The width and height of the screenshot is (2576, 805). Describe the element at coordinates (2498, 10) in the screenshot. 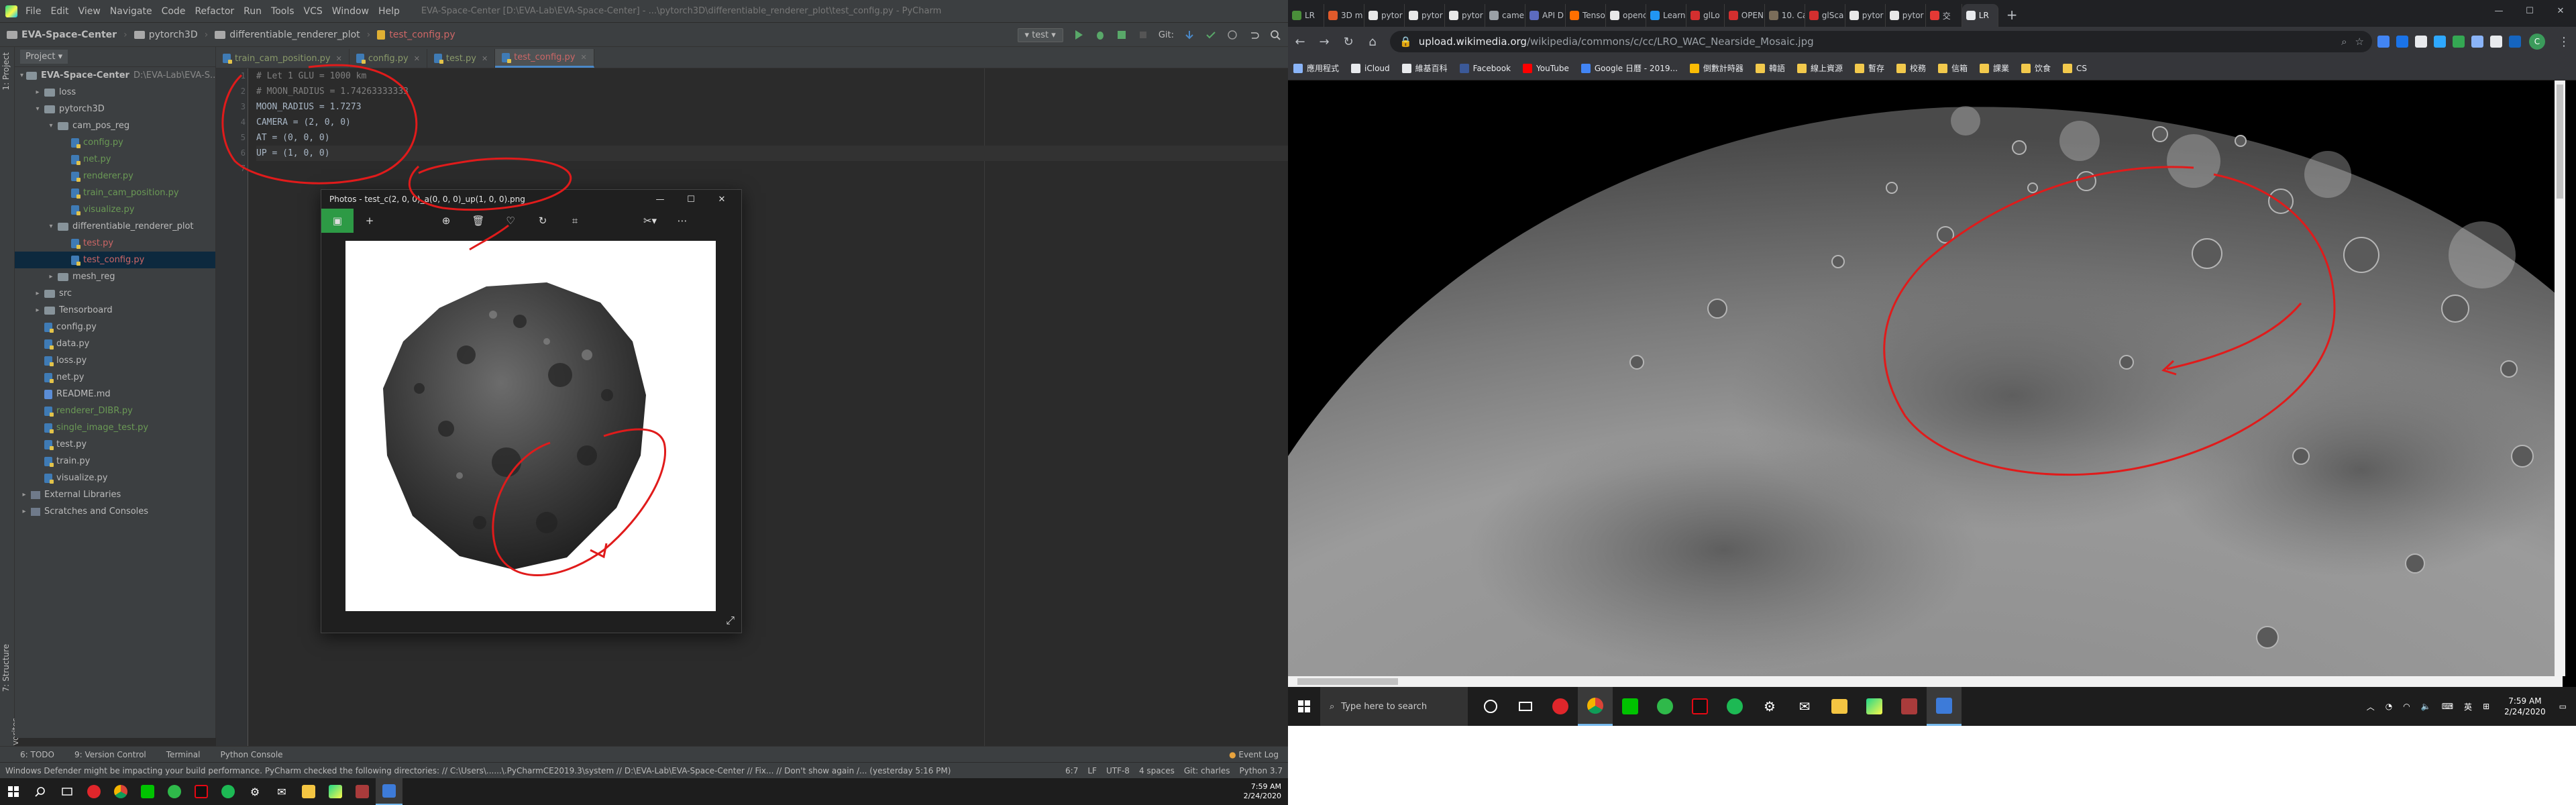

I see `minimize-button: —` at that location.